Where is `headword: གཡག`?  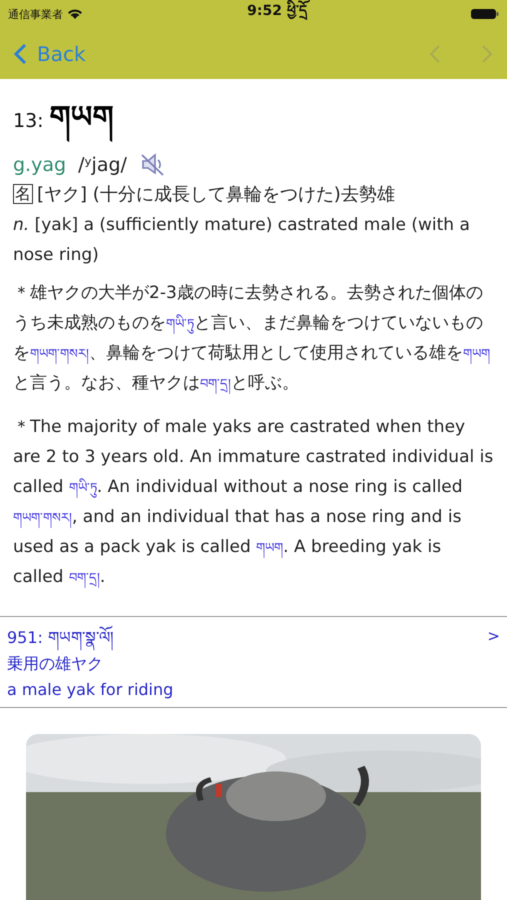 headword: གཡག is located at coordinates (82, 117).